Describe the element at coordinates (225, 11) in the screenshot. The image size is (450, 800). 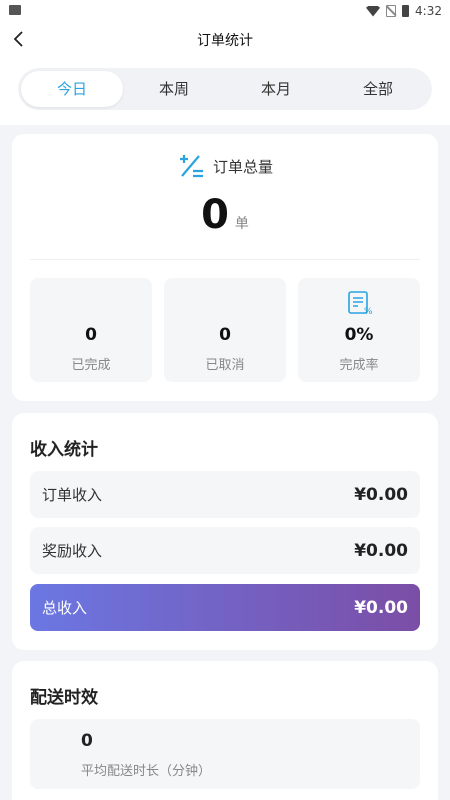
I see `status-bar: 4:32` at that location.